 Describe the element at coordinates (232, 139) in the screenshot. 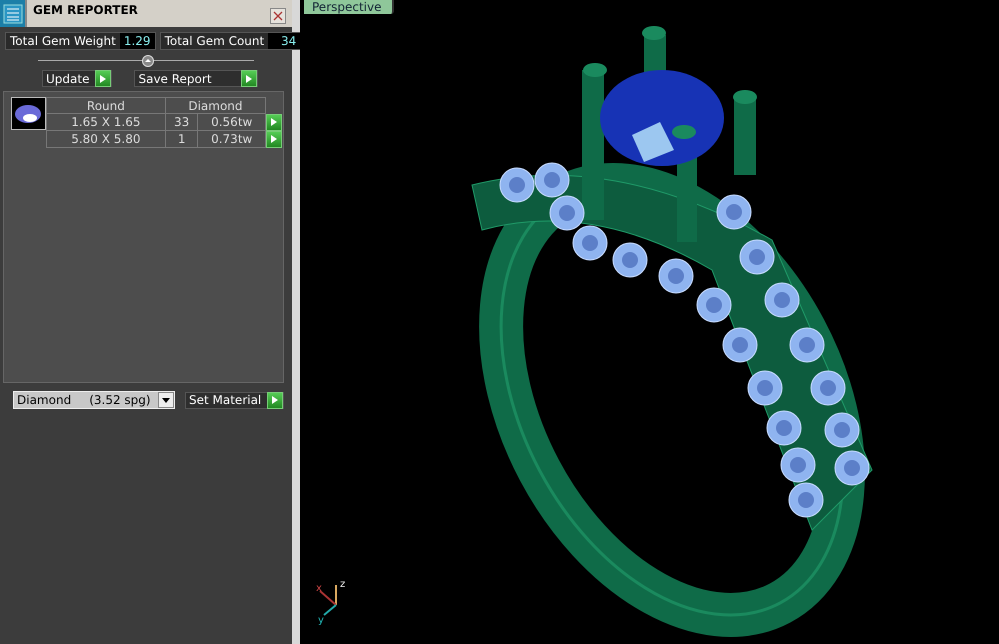

I see `table-cell: 0.73tw` at that location.